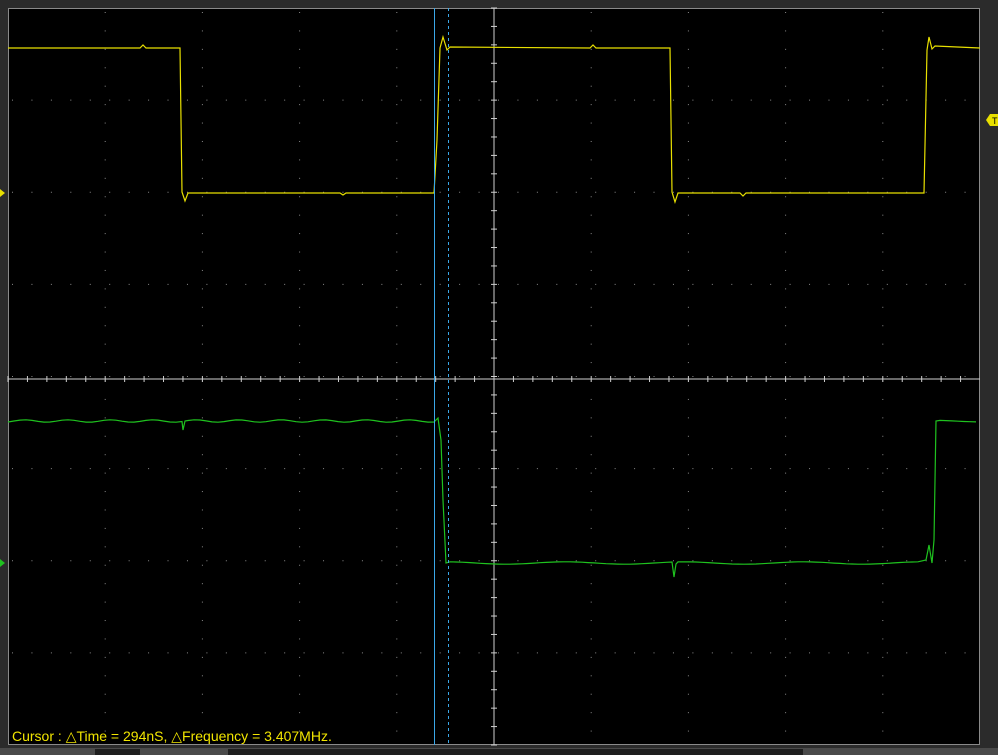 The width and height of the screenshot is (998, 755). What do you see at coordinates (441, 376) in the screenshot?
I see `time-cursor-group` at bounding box center [441, 376].